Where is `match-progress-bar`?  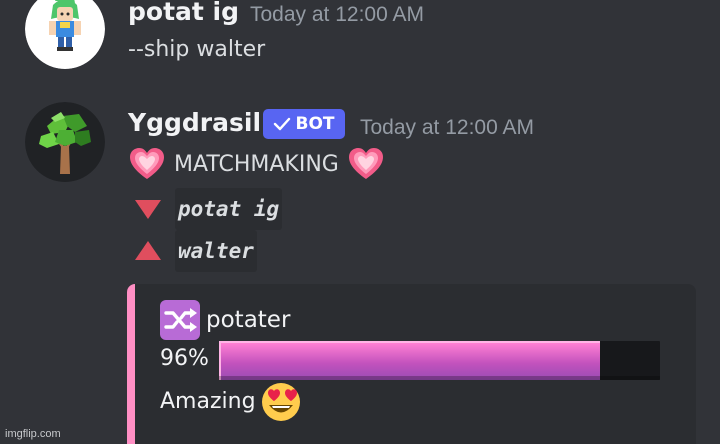 match-progress-bar is located at coordinates (439, 360).